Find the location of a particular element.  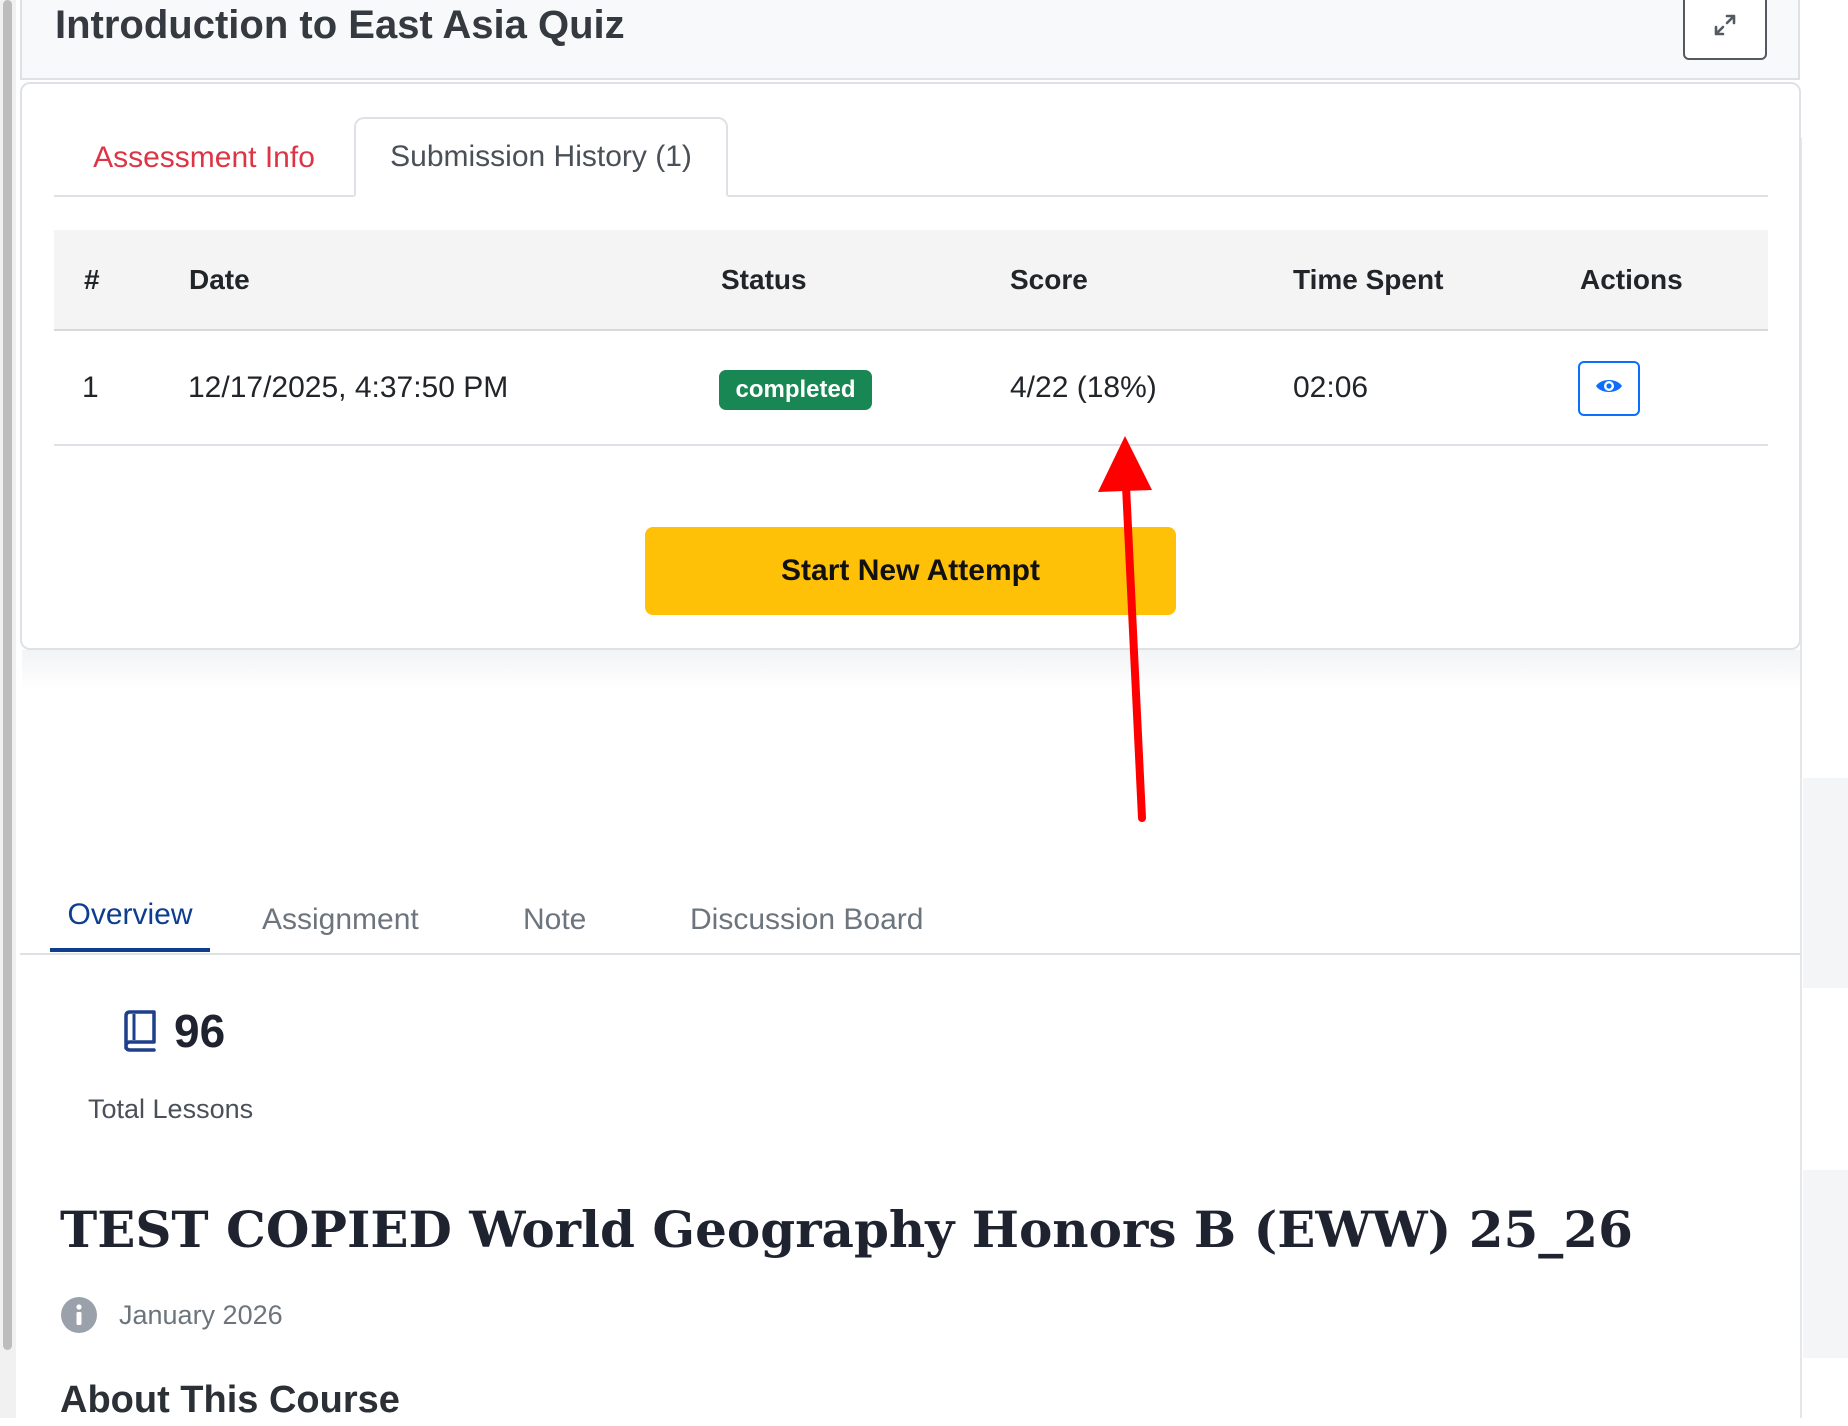

course-date: January 2026 is located at coordinates (201, 1315).